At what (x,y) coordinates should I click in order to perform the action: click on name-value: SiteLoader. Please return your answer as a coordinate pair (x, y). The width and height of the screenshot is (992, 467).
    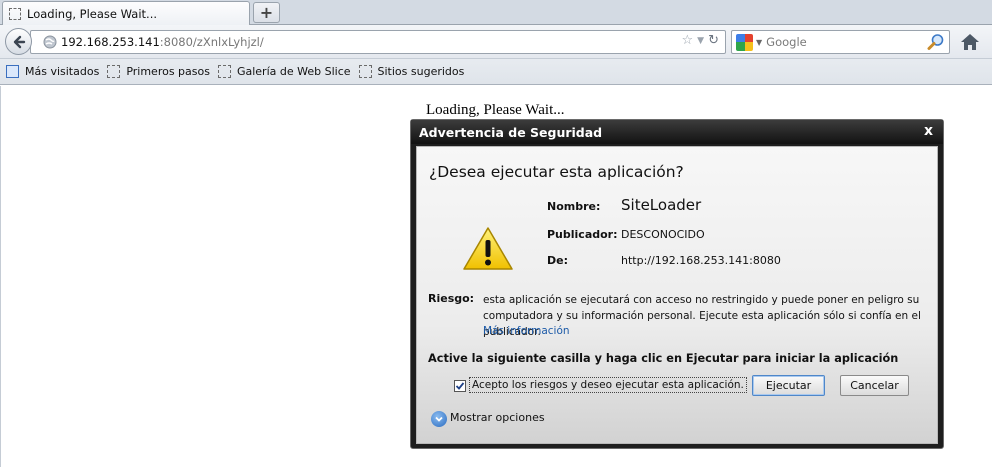
    Looking at the image, I should click on (661, 205).